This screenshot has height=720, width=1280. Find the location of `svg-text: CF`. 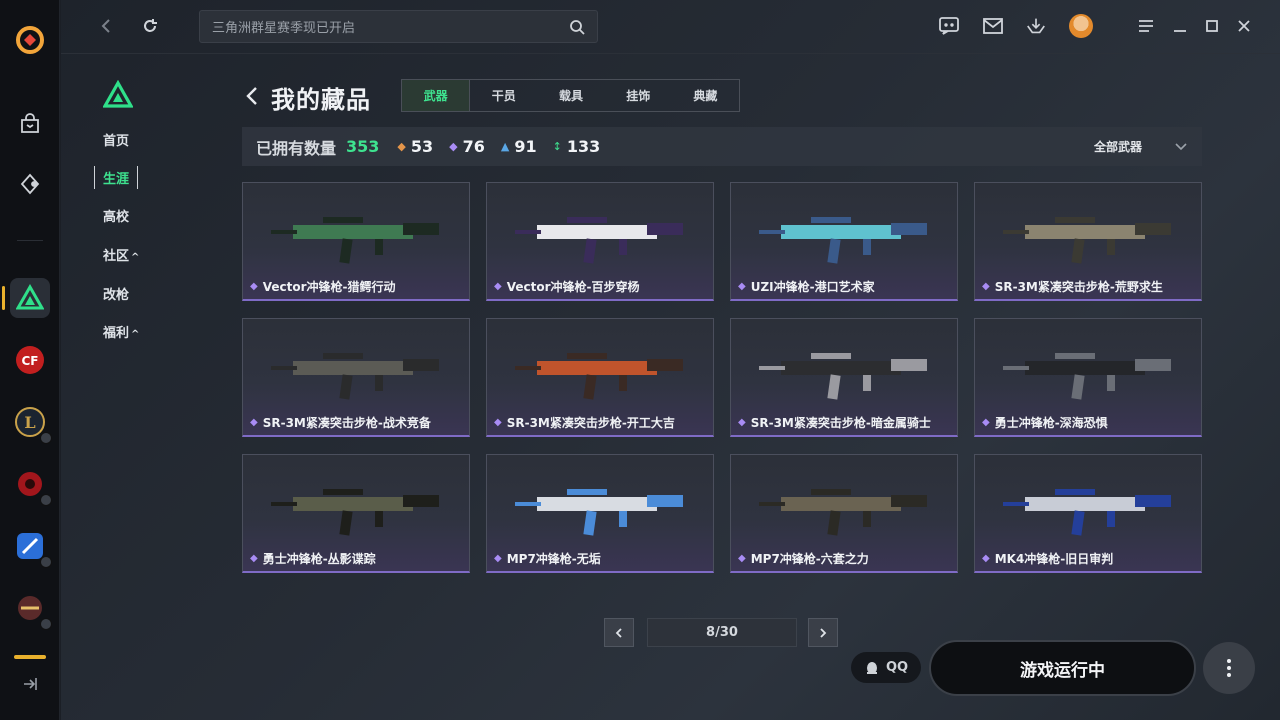

svg-text: CF is located at coordinates (29, 361).